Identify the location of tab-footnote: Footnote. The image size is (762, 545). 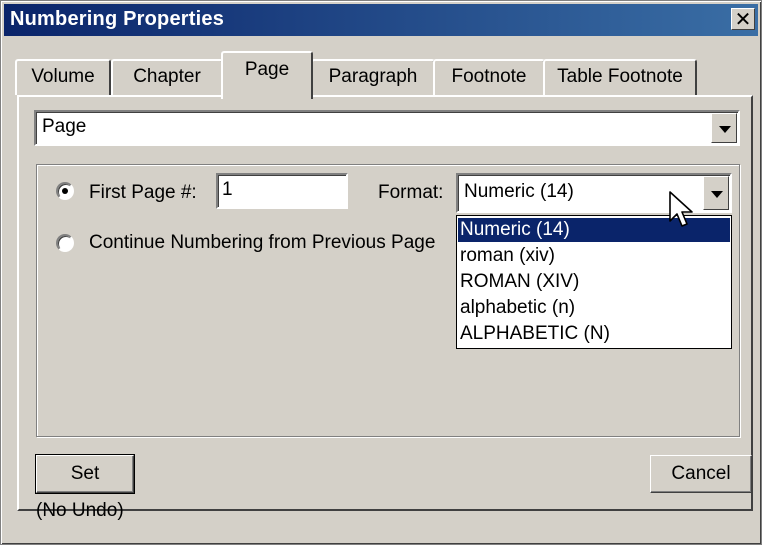
(489, 77).